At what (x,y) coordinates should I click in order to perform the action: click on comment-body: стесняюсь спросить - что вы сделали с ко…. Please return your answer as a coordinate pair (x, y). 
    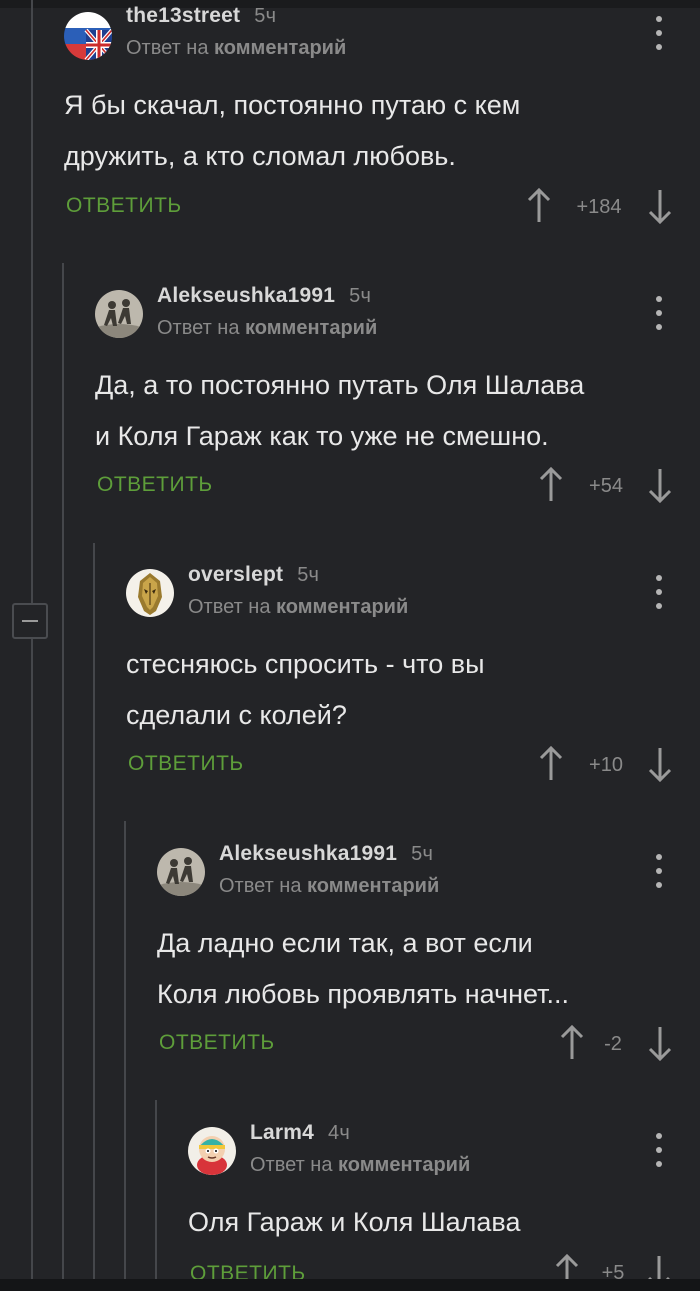
    Looking at the image, I should click on (305, 690).